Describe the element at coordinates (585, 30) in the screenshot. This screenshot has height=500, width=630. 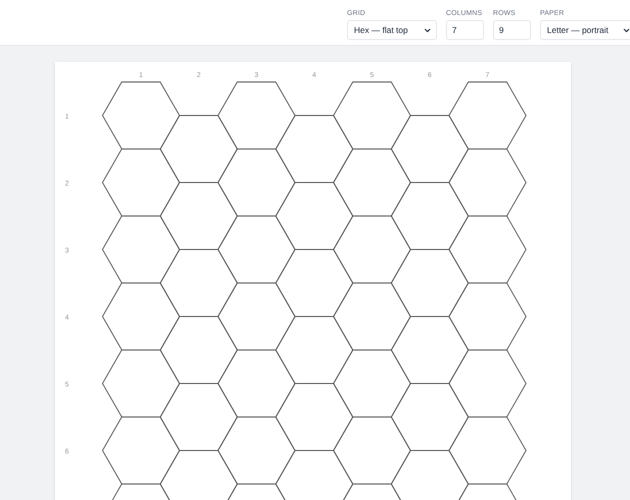
I see `paper-select: Letter — portrait` at that location.